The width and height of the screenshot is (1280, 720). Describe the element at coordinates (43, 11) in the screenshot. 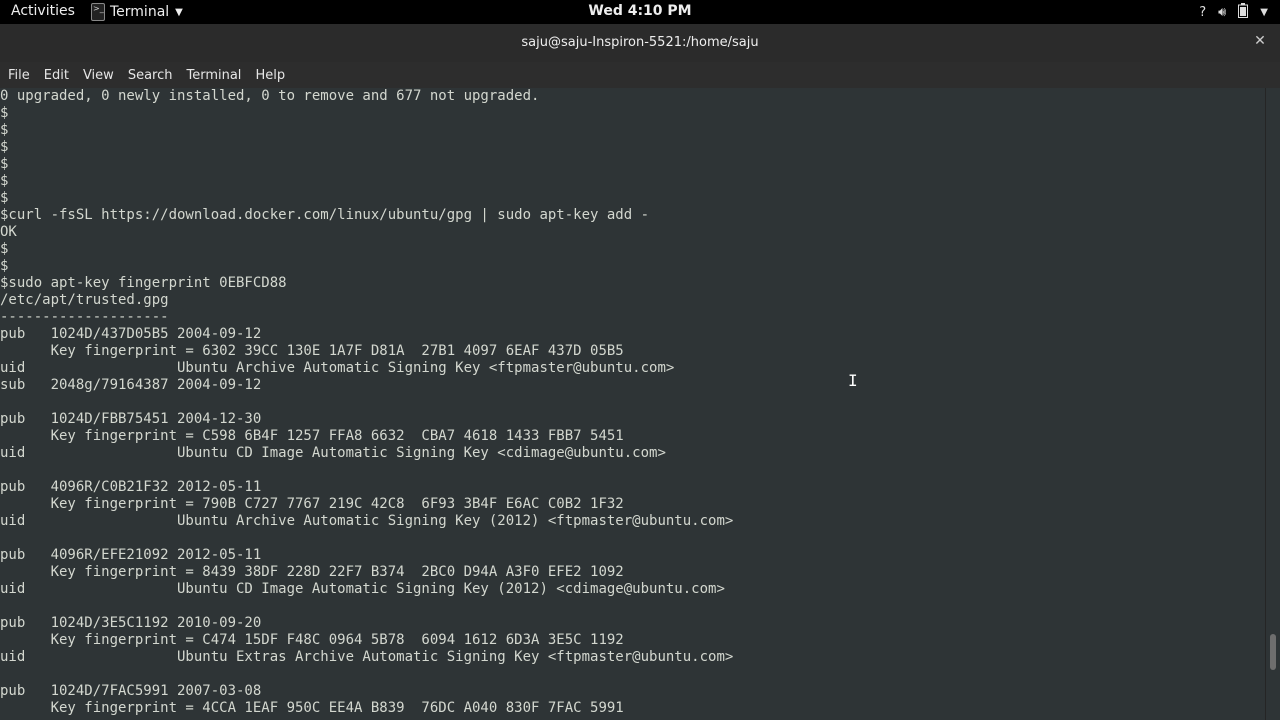

I see `activities-button: Activities` at that location.